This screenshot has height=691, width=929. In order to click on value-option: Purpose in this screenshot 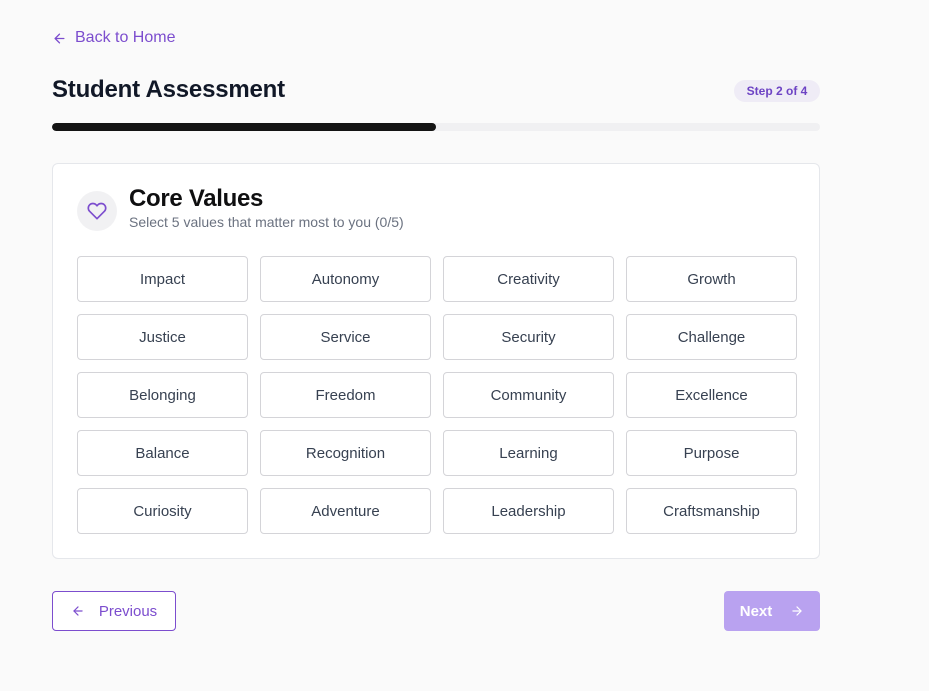, I will do `click(711, 453)`.